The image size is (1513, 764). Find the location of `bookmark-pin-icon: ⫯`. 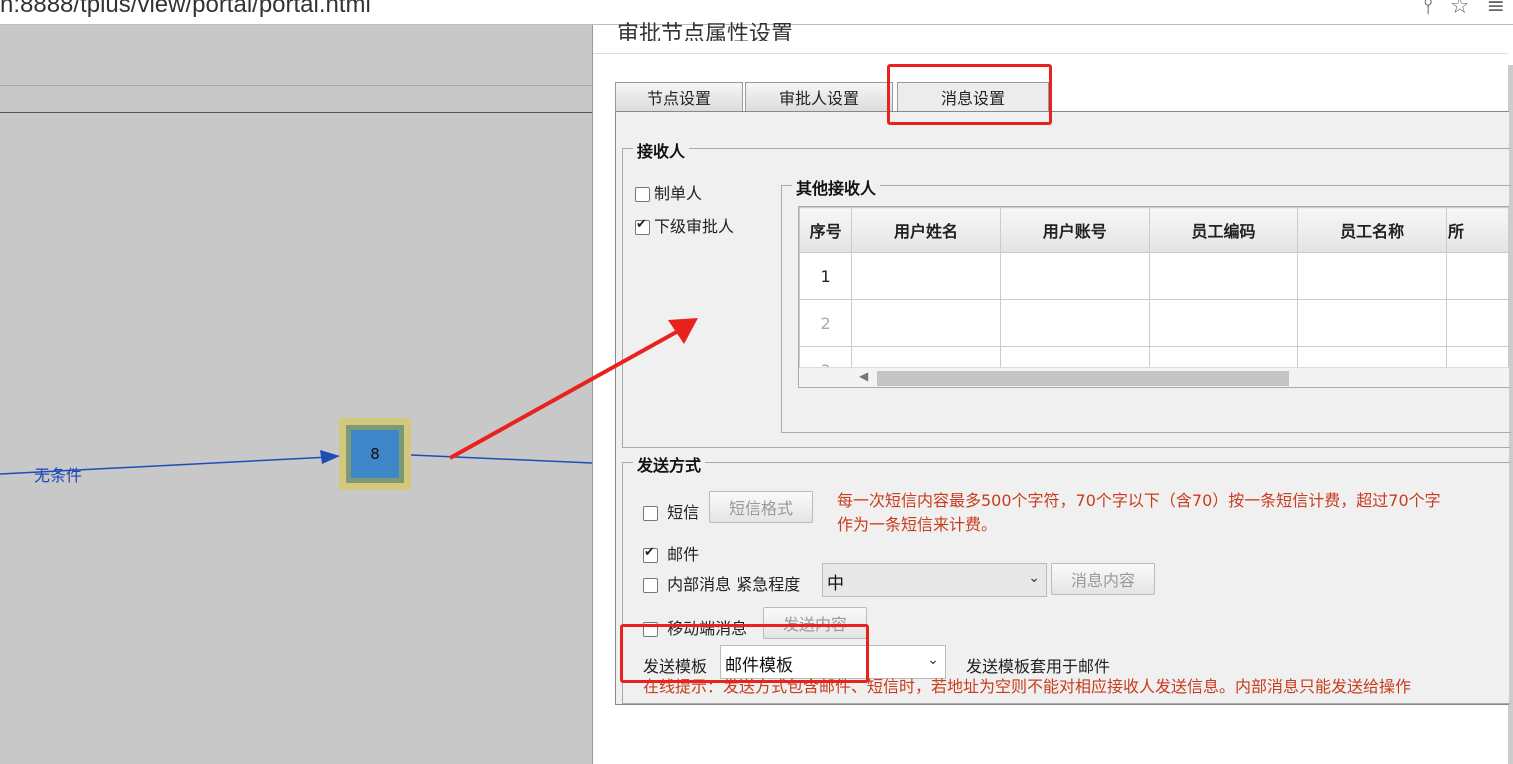

bookmark-pin-icon: ⫯ is located at coordinates (1428, 9).